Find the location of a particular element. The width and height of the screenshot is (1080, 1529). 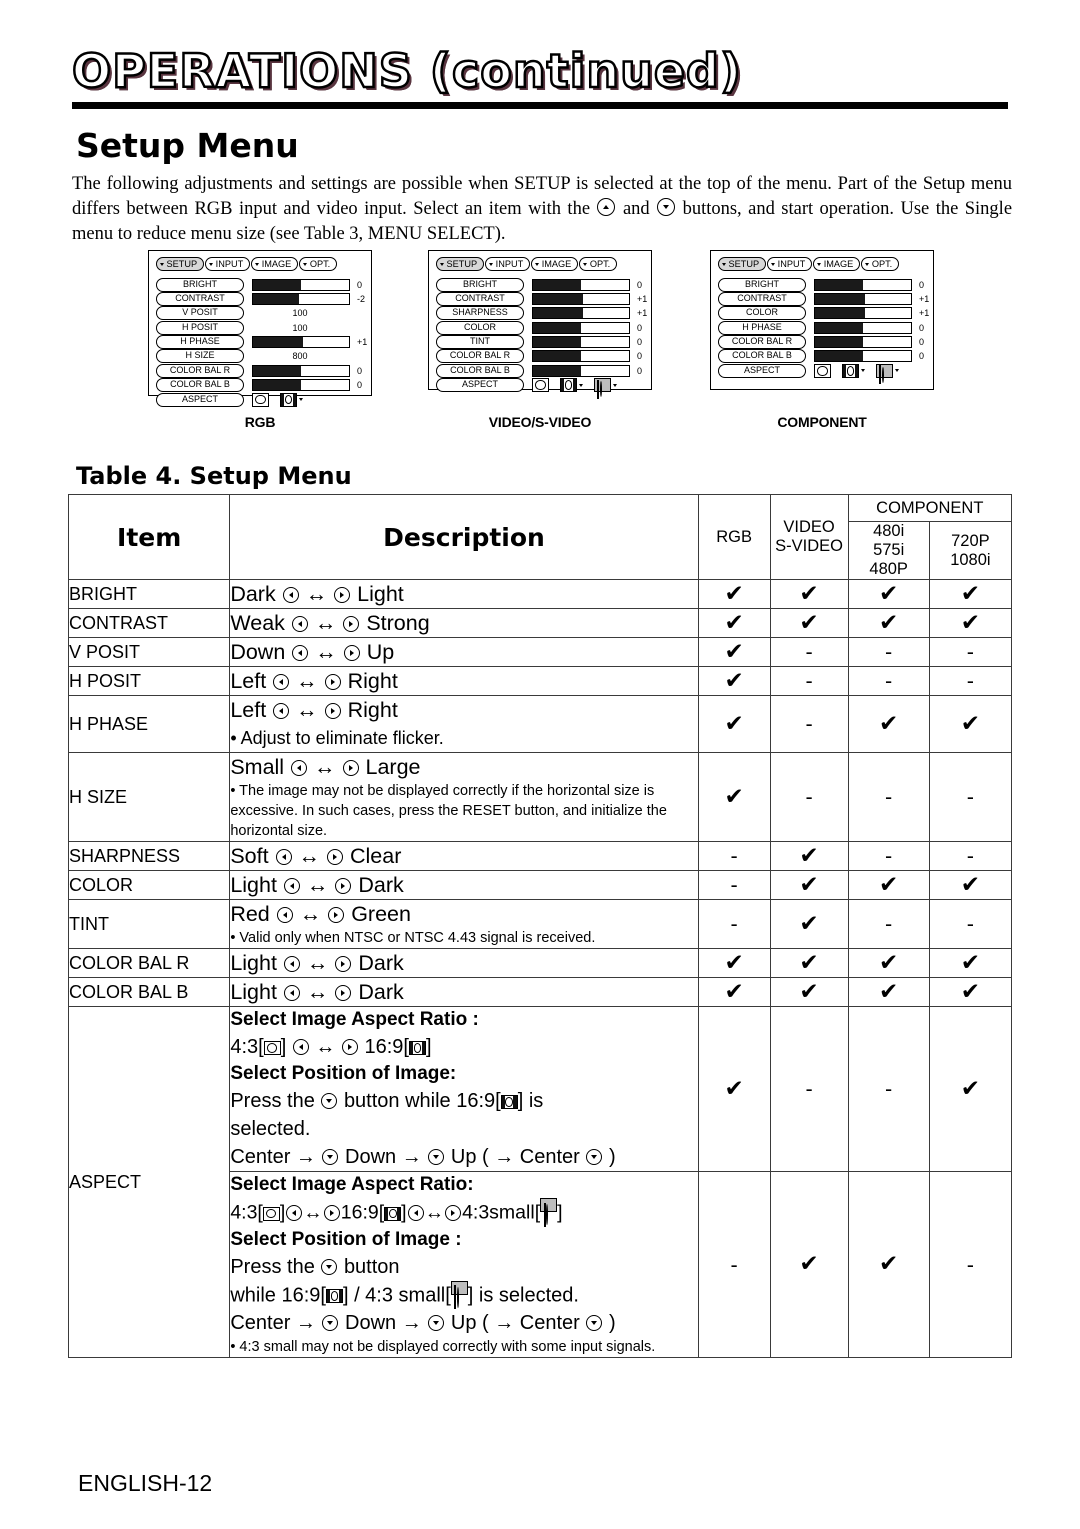

row-desc-color-bal-b: Light ↔ Dark is located at coordinates (464, 992).